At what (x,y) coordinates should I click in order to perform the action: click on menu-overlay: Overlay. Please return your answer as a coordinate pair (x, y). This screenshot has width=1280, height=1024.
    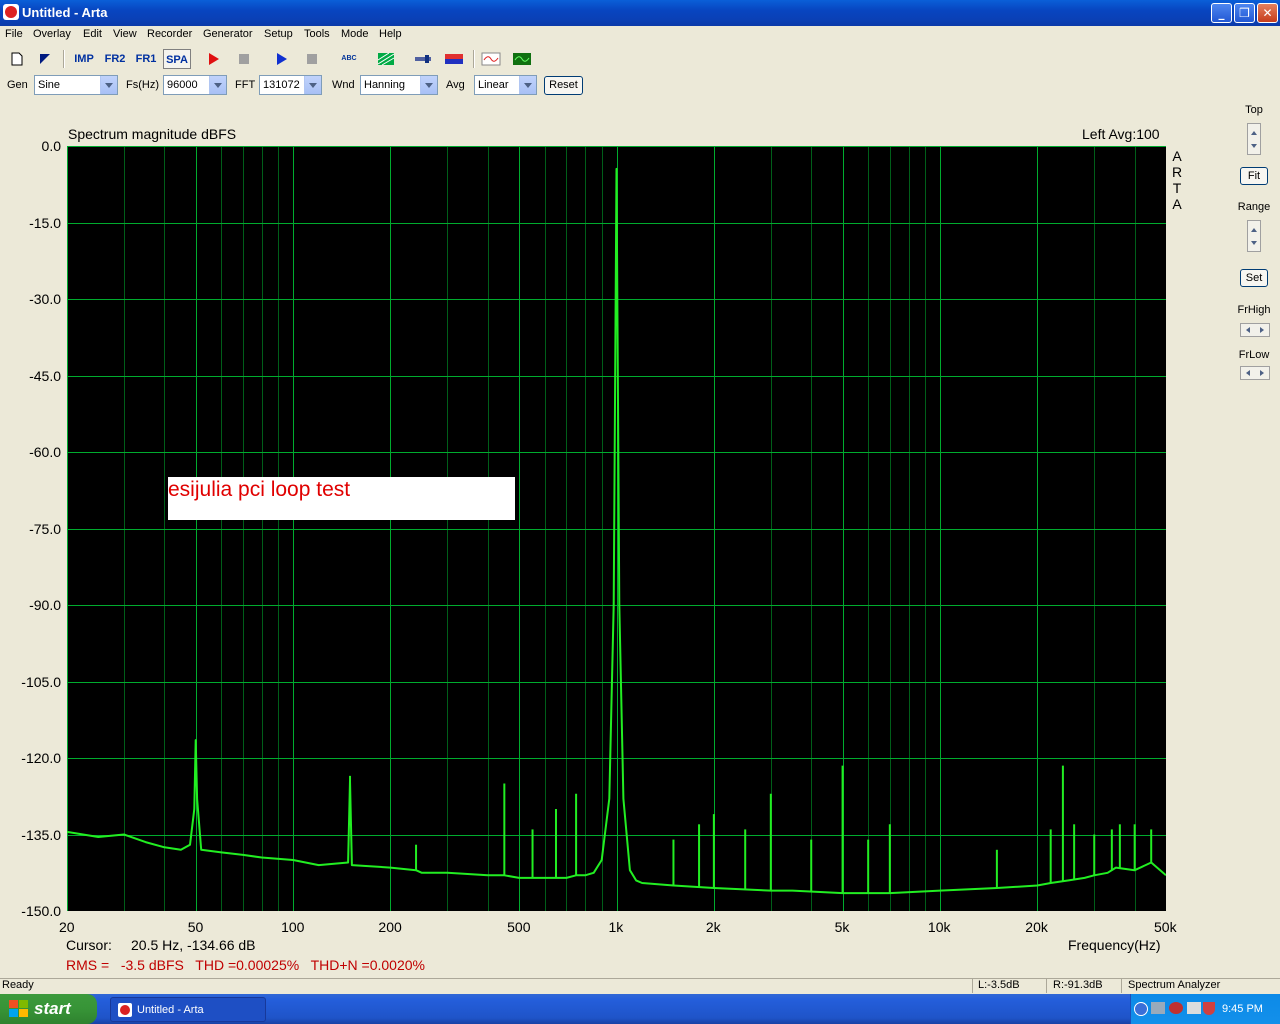
    Looking at the image, I should click on (52, 34).